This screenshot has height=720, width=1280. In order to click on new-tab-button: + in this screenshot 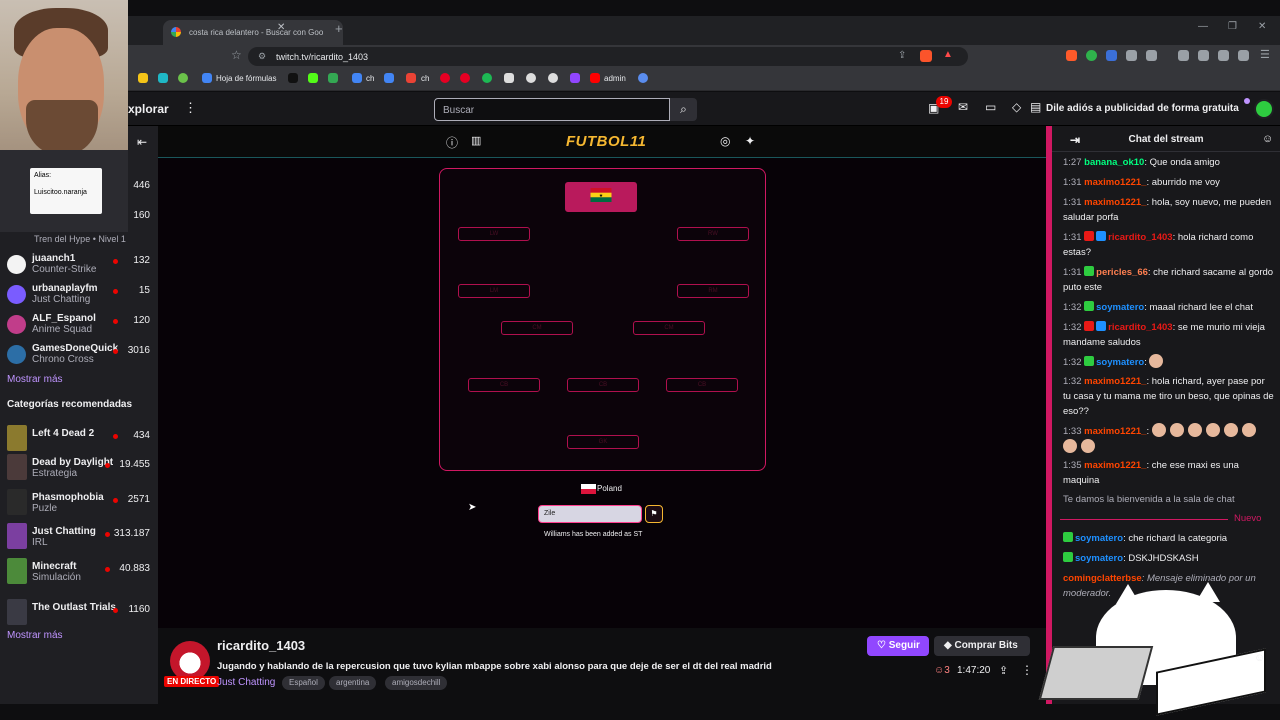, I will do `click(339, 28)`.